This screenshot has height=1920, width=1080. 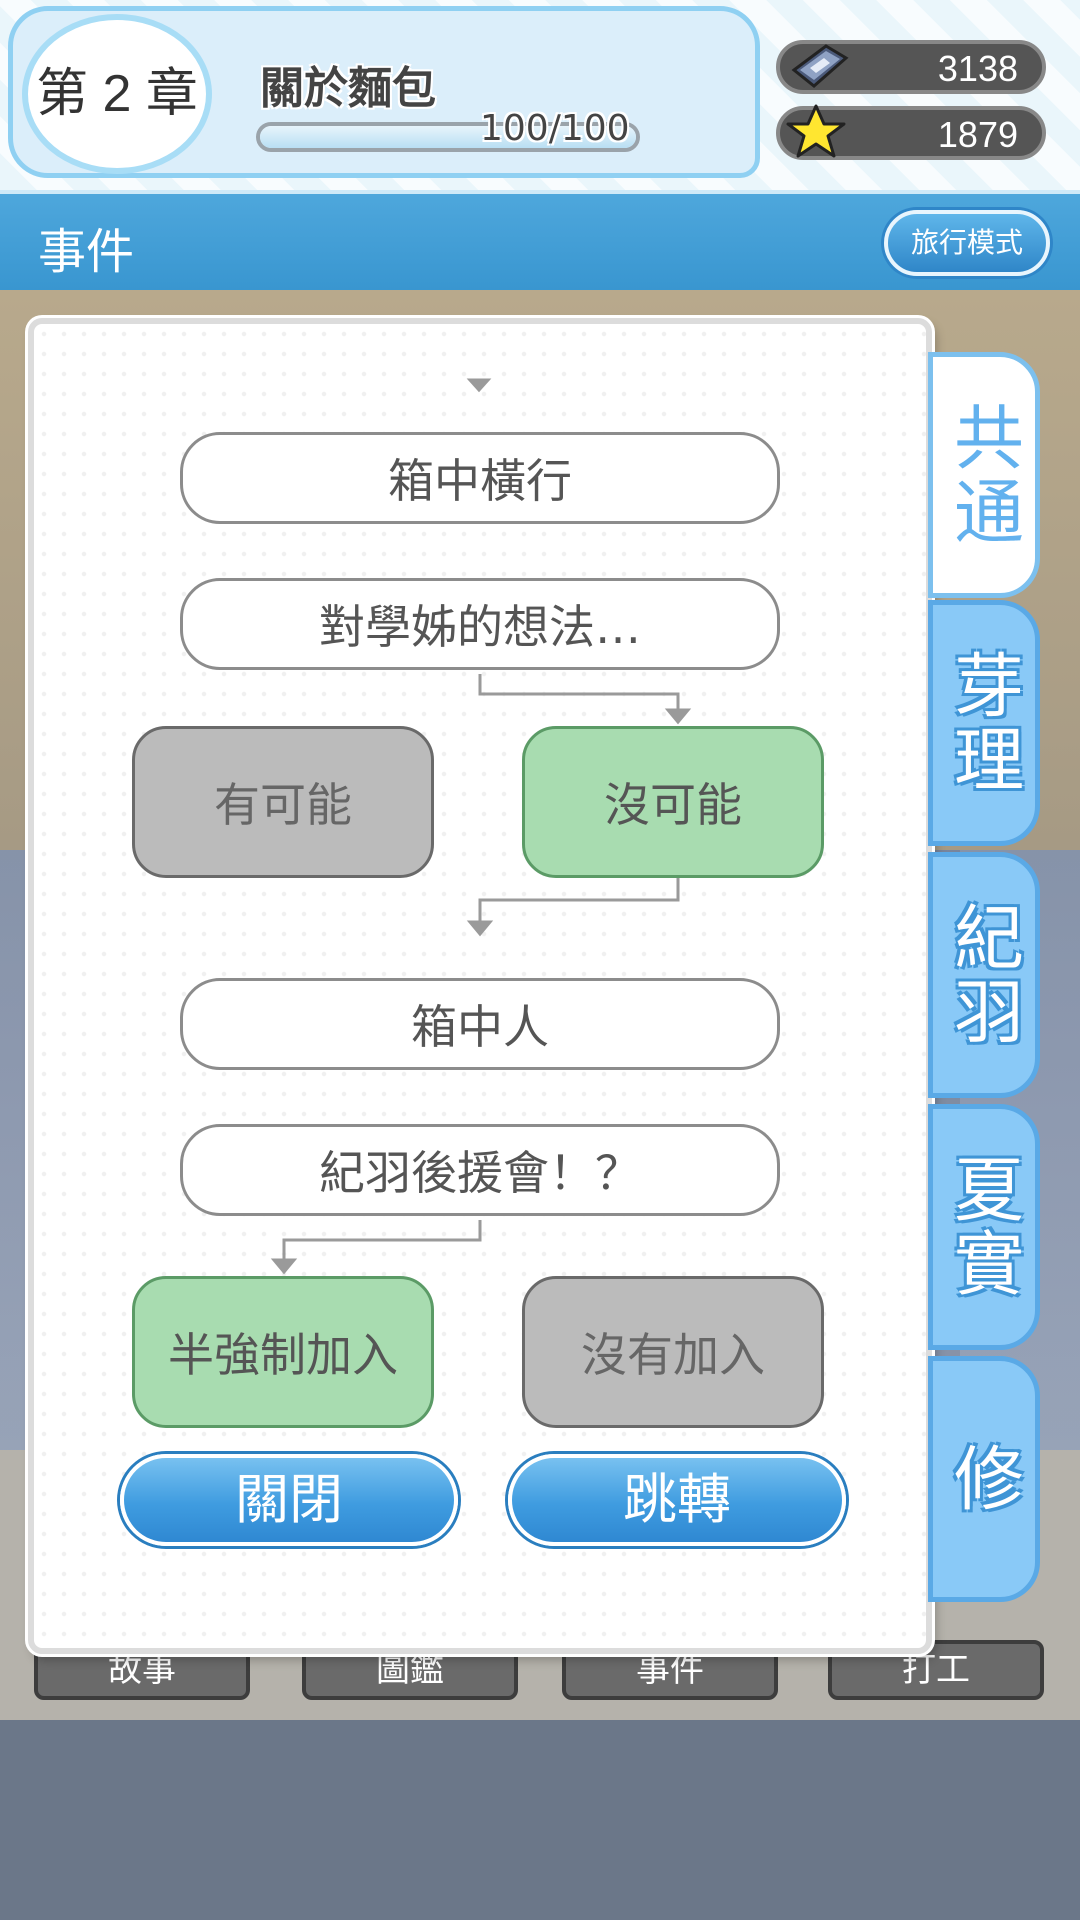 I want to click on choice-option-selected: 沒可能, so click(x=673, y=802).